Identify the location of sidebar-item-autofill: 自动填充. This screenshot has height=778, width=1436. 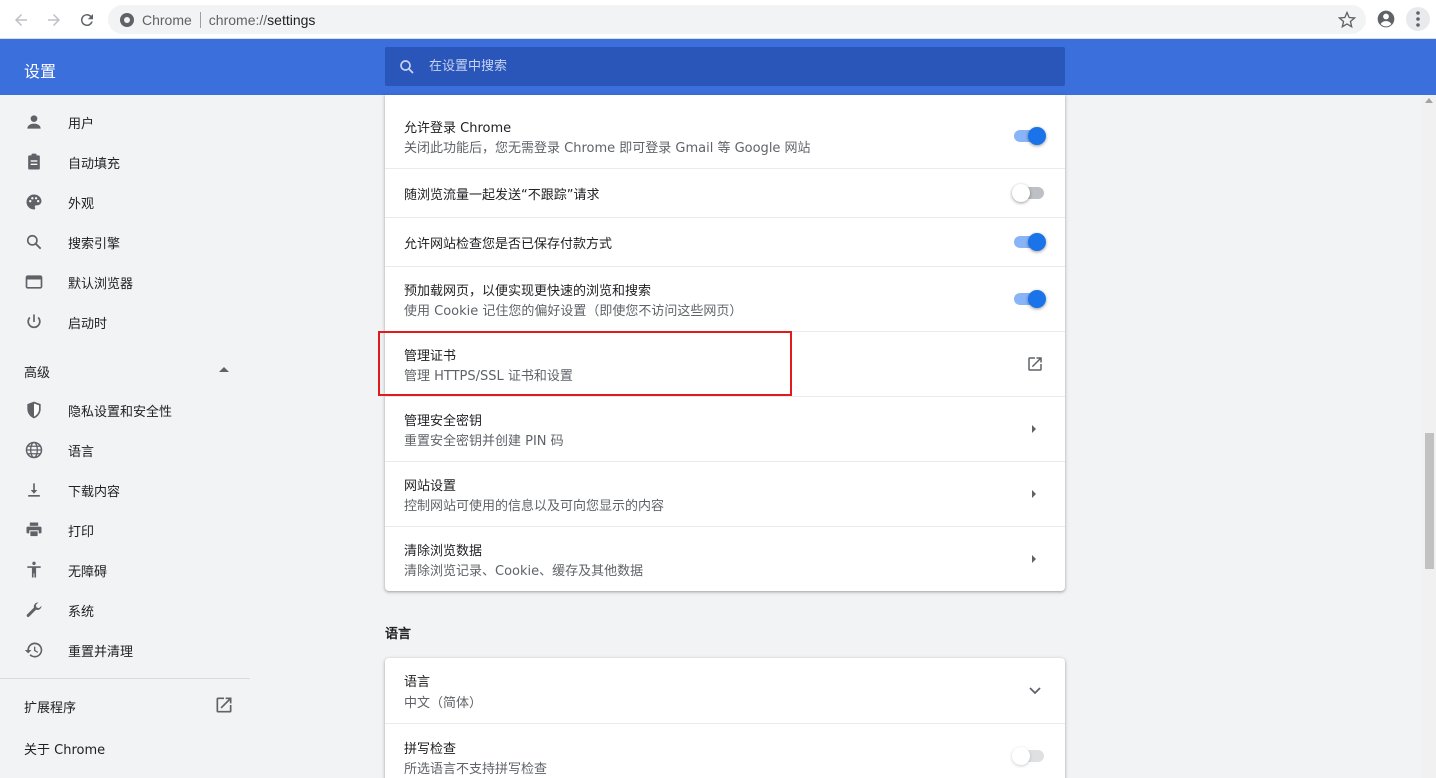
(125, 162).